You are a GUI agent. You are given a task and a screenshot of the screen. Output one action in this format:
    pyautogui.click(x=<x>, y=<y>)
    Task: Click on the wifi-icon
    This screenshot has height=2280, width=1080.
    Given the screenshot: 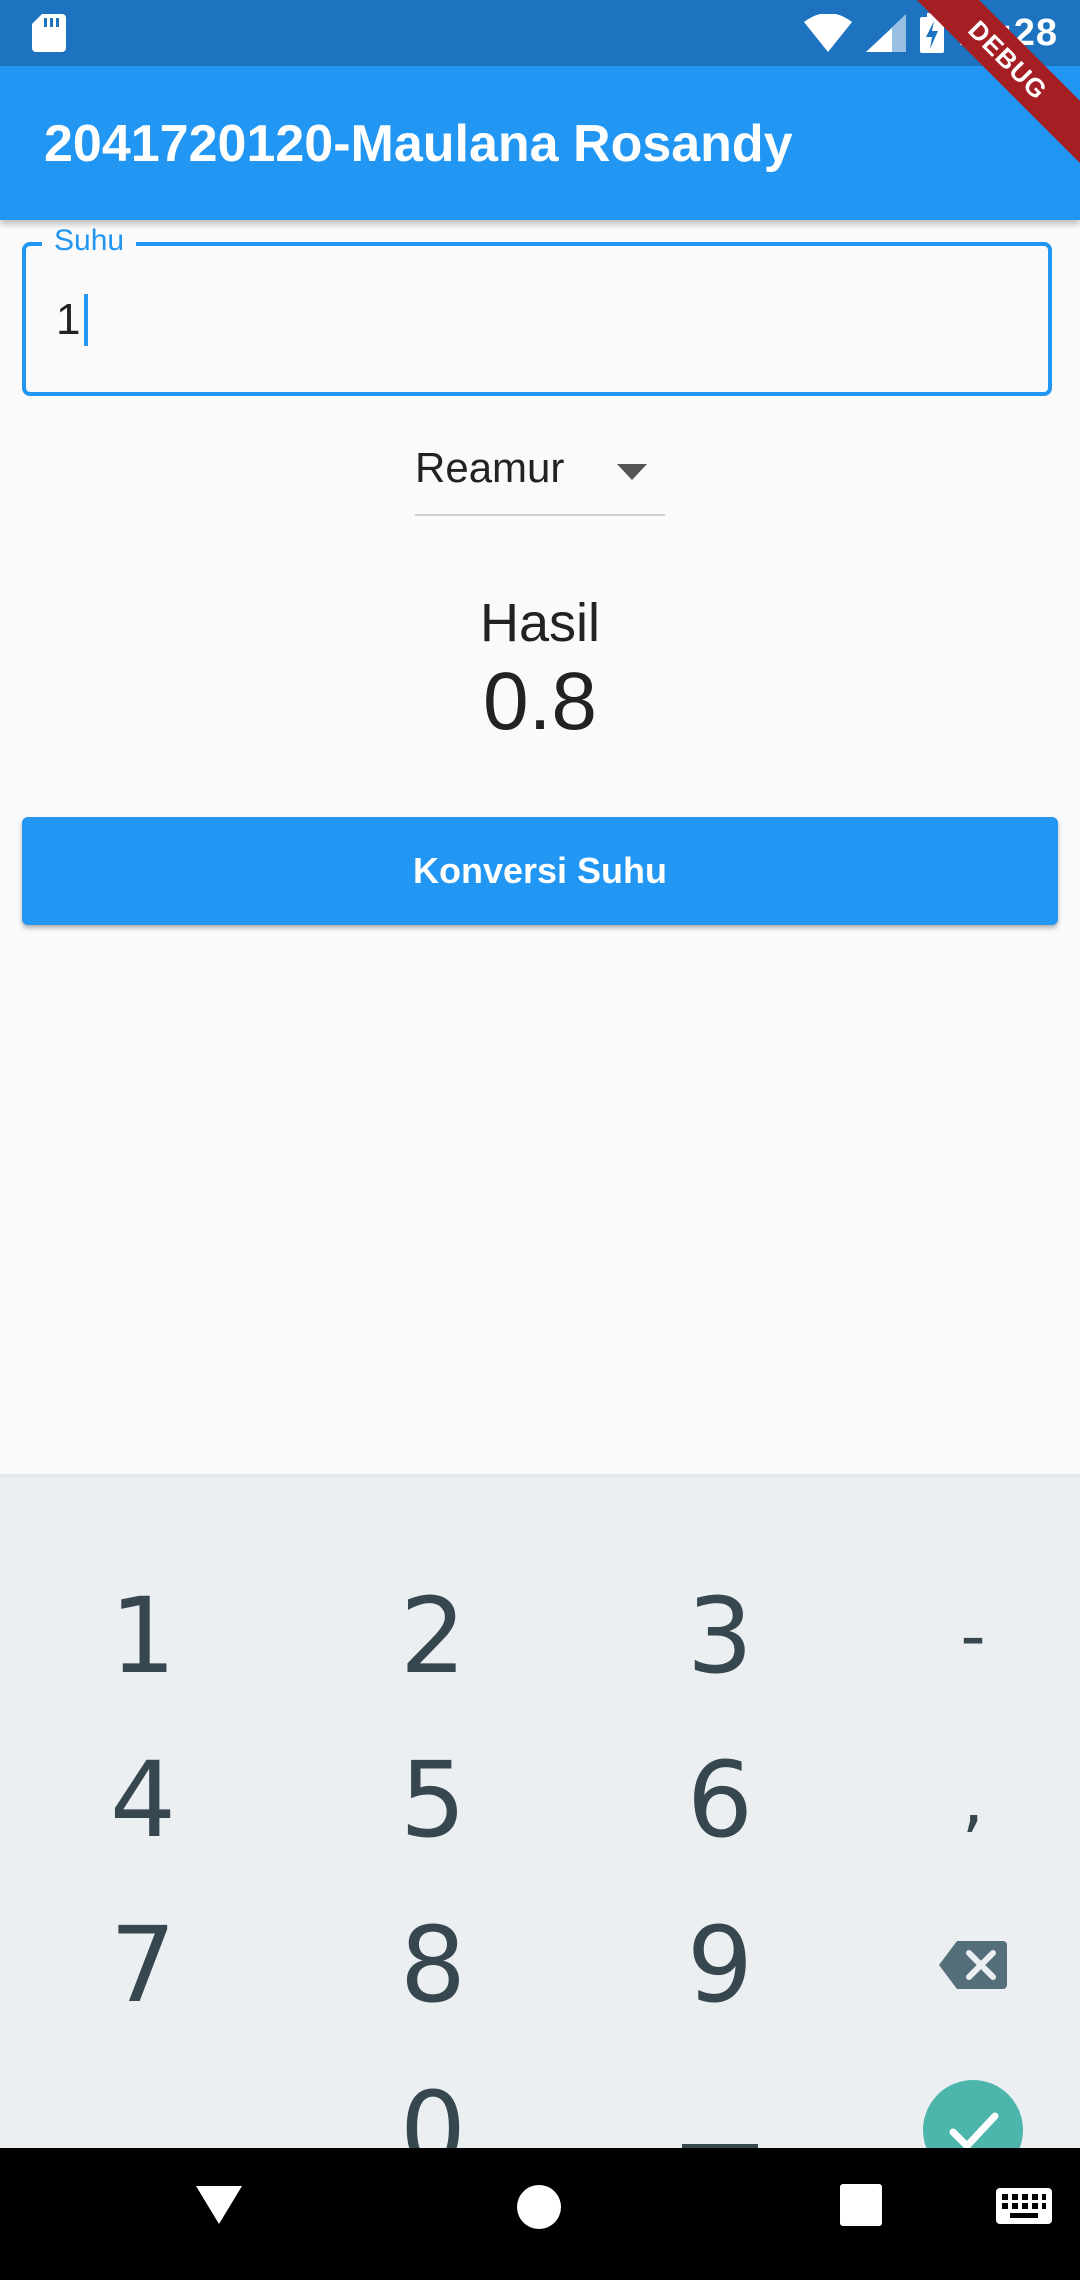 What is the action you would take?
    pyautogui.click(x=827, y=33)
    